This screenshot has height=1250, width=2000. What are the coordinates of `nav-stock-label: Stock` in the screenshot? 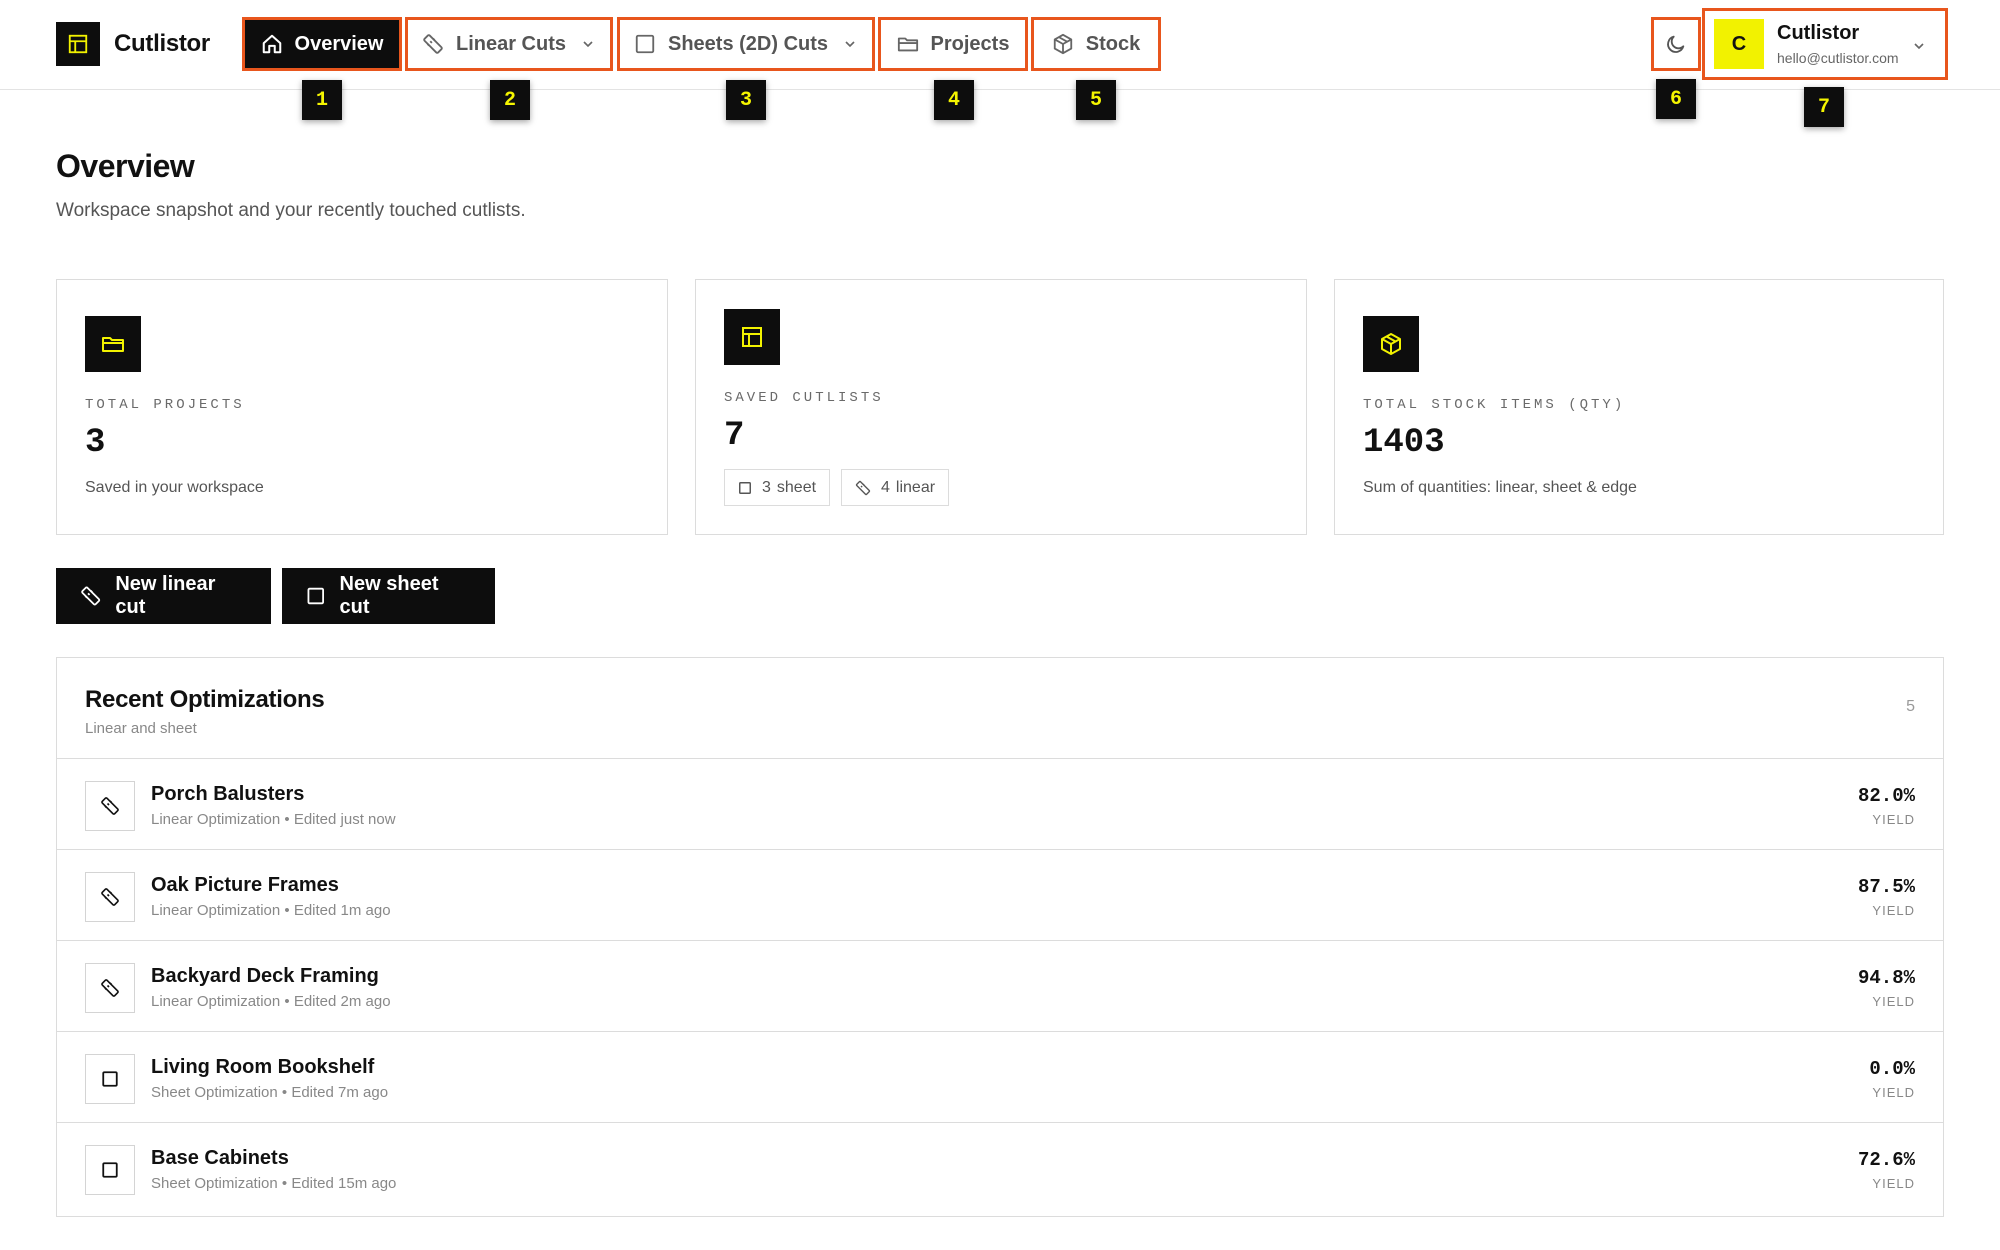 It's located at (1113, 43).